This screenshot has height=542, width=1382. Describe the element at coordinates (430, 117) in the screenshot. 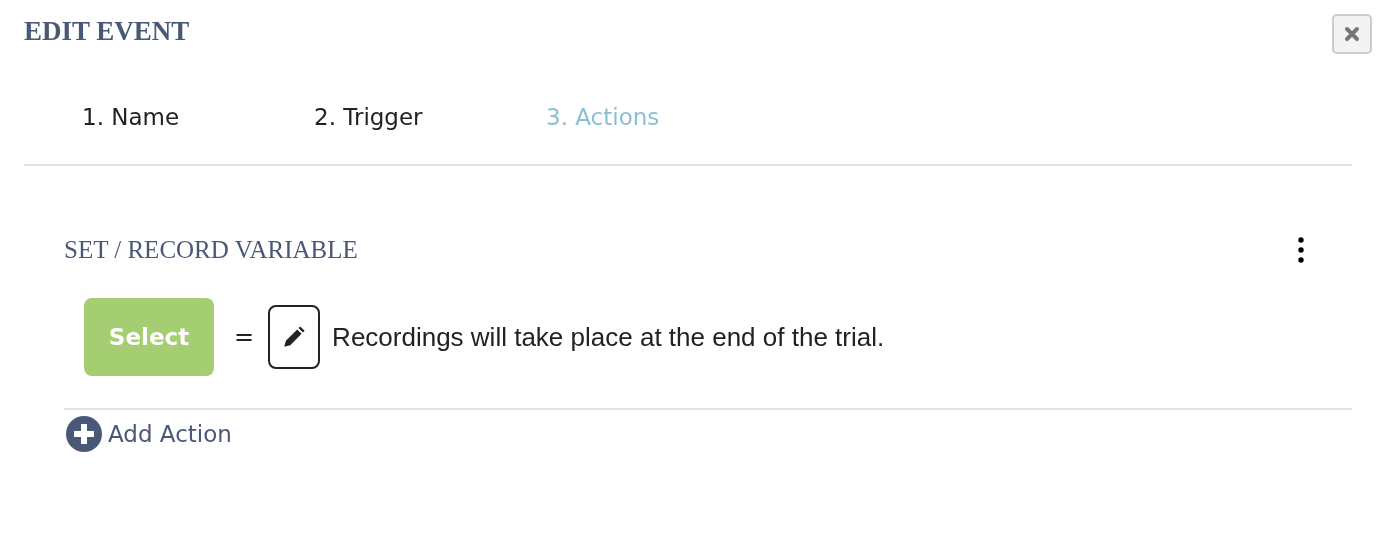

I see `step-tab: 2. Trigger` at that location.